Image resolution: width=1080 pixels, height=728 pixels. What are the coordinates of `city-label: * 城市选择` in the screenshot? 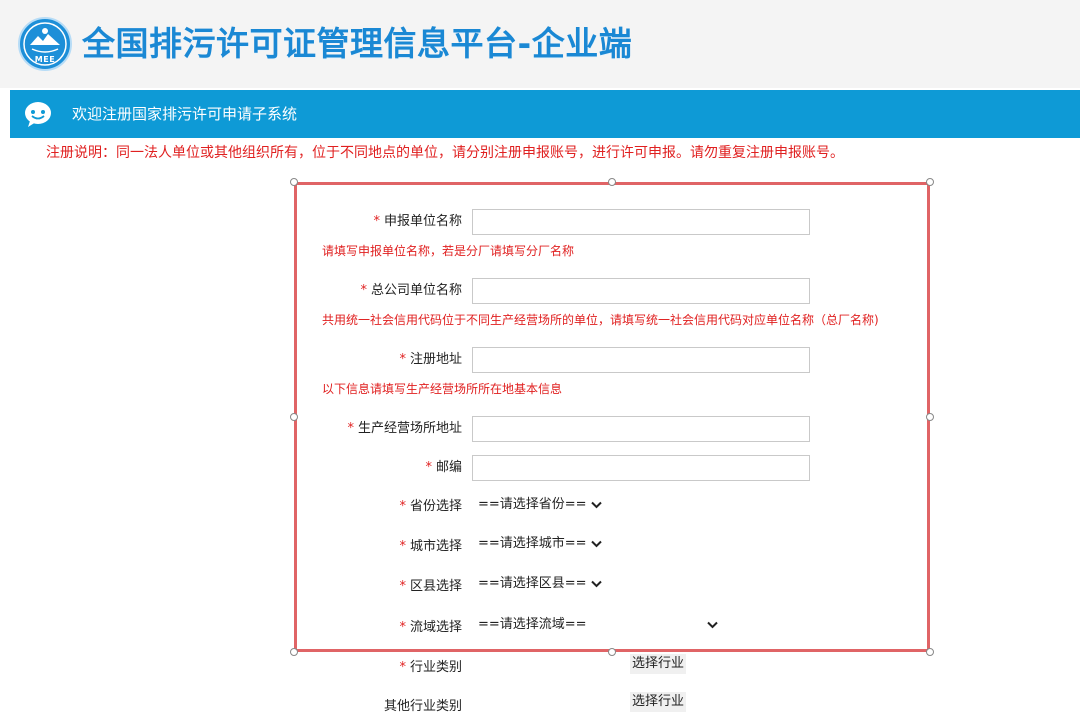 It's located at (430, 546).